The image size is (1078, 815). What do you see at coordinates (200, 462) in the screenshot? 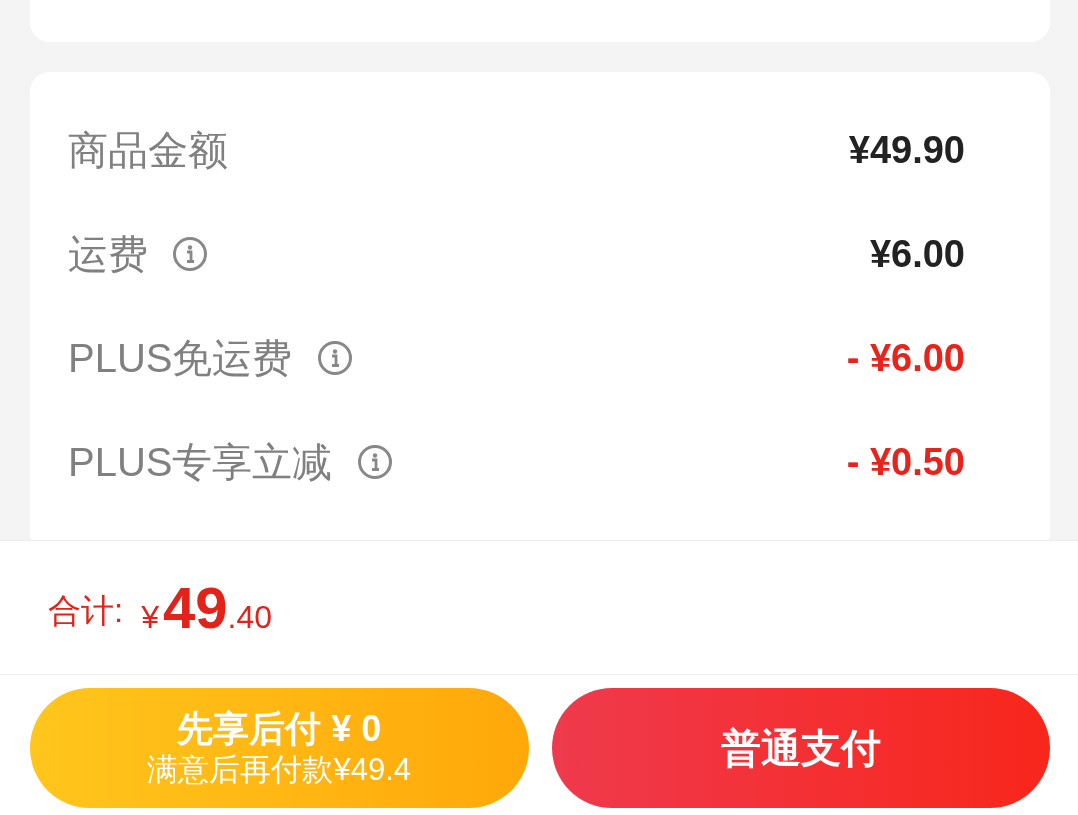
I see `price-label: PLUS专享立减` at bounding box center [200, 462].